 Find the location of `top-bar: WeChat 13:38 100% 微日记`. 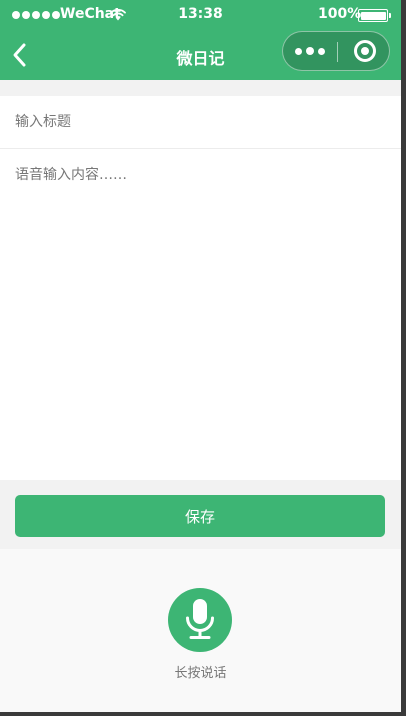

top-bar: WeChat 13:38 100% 微日记 is located at coordinates (200, 40).